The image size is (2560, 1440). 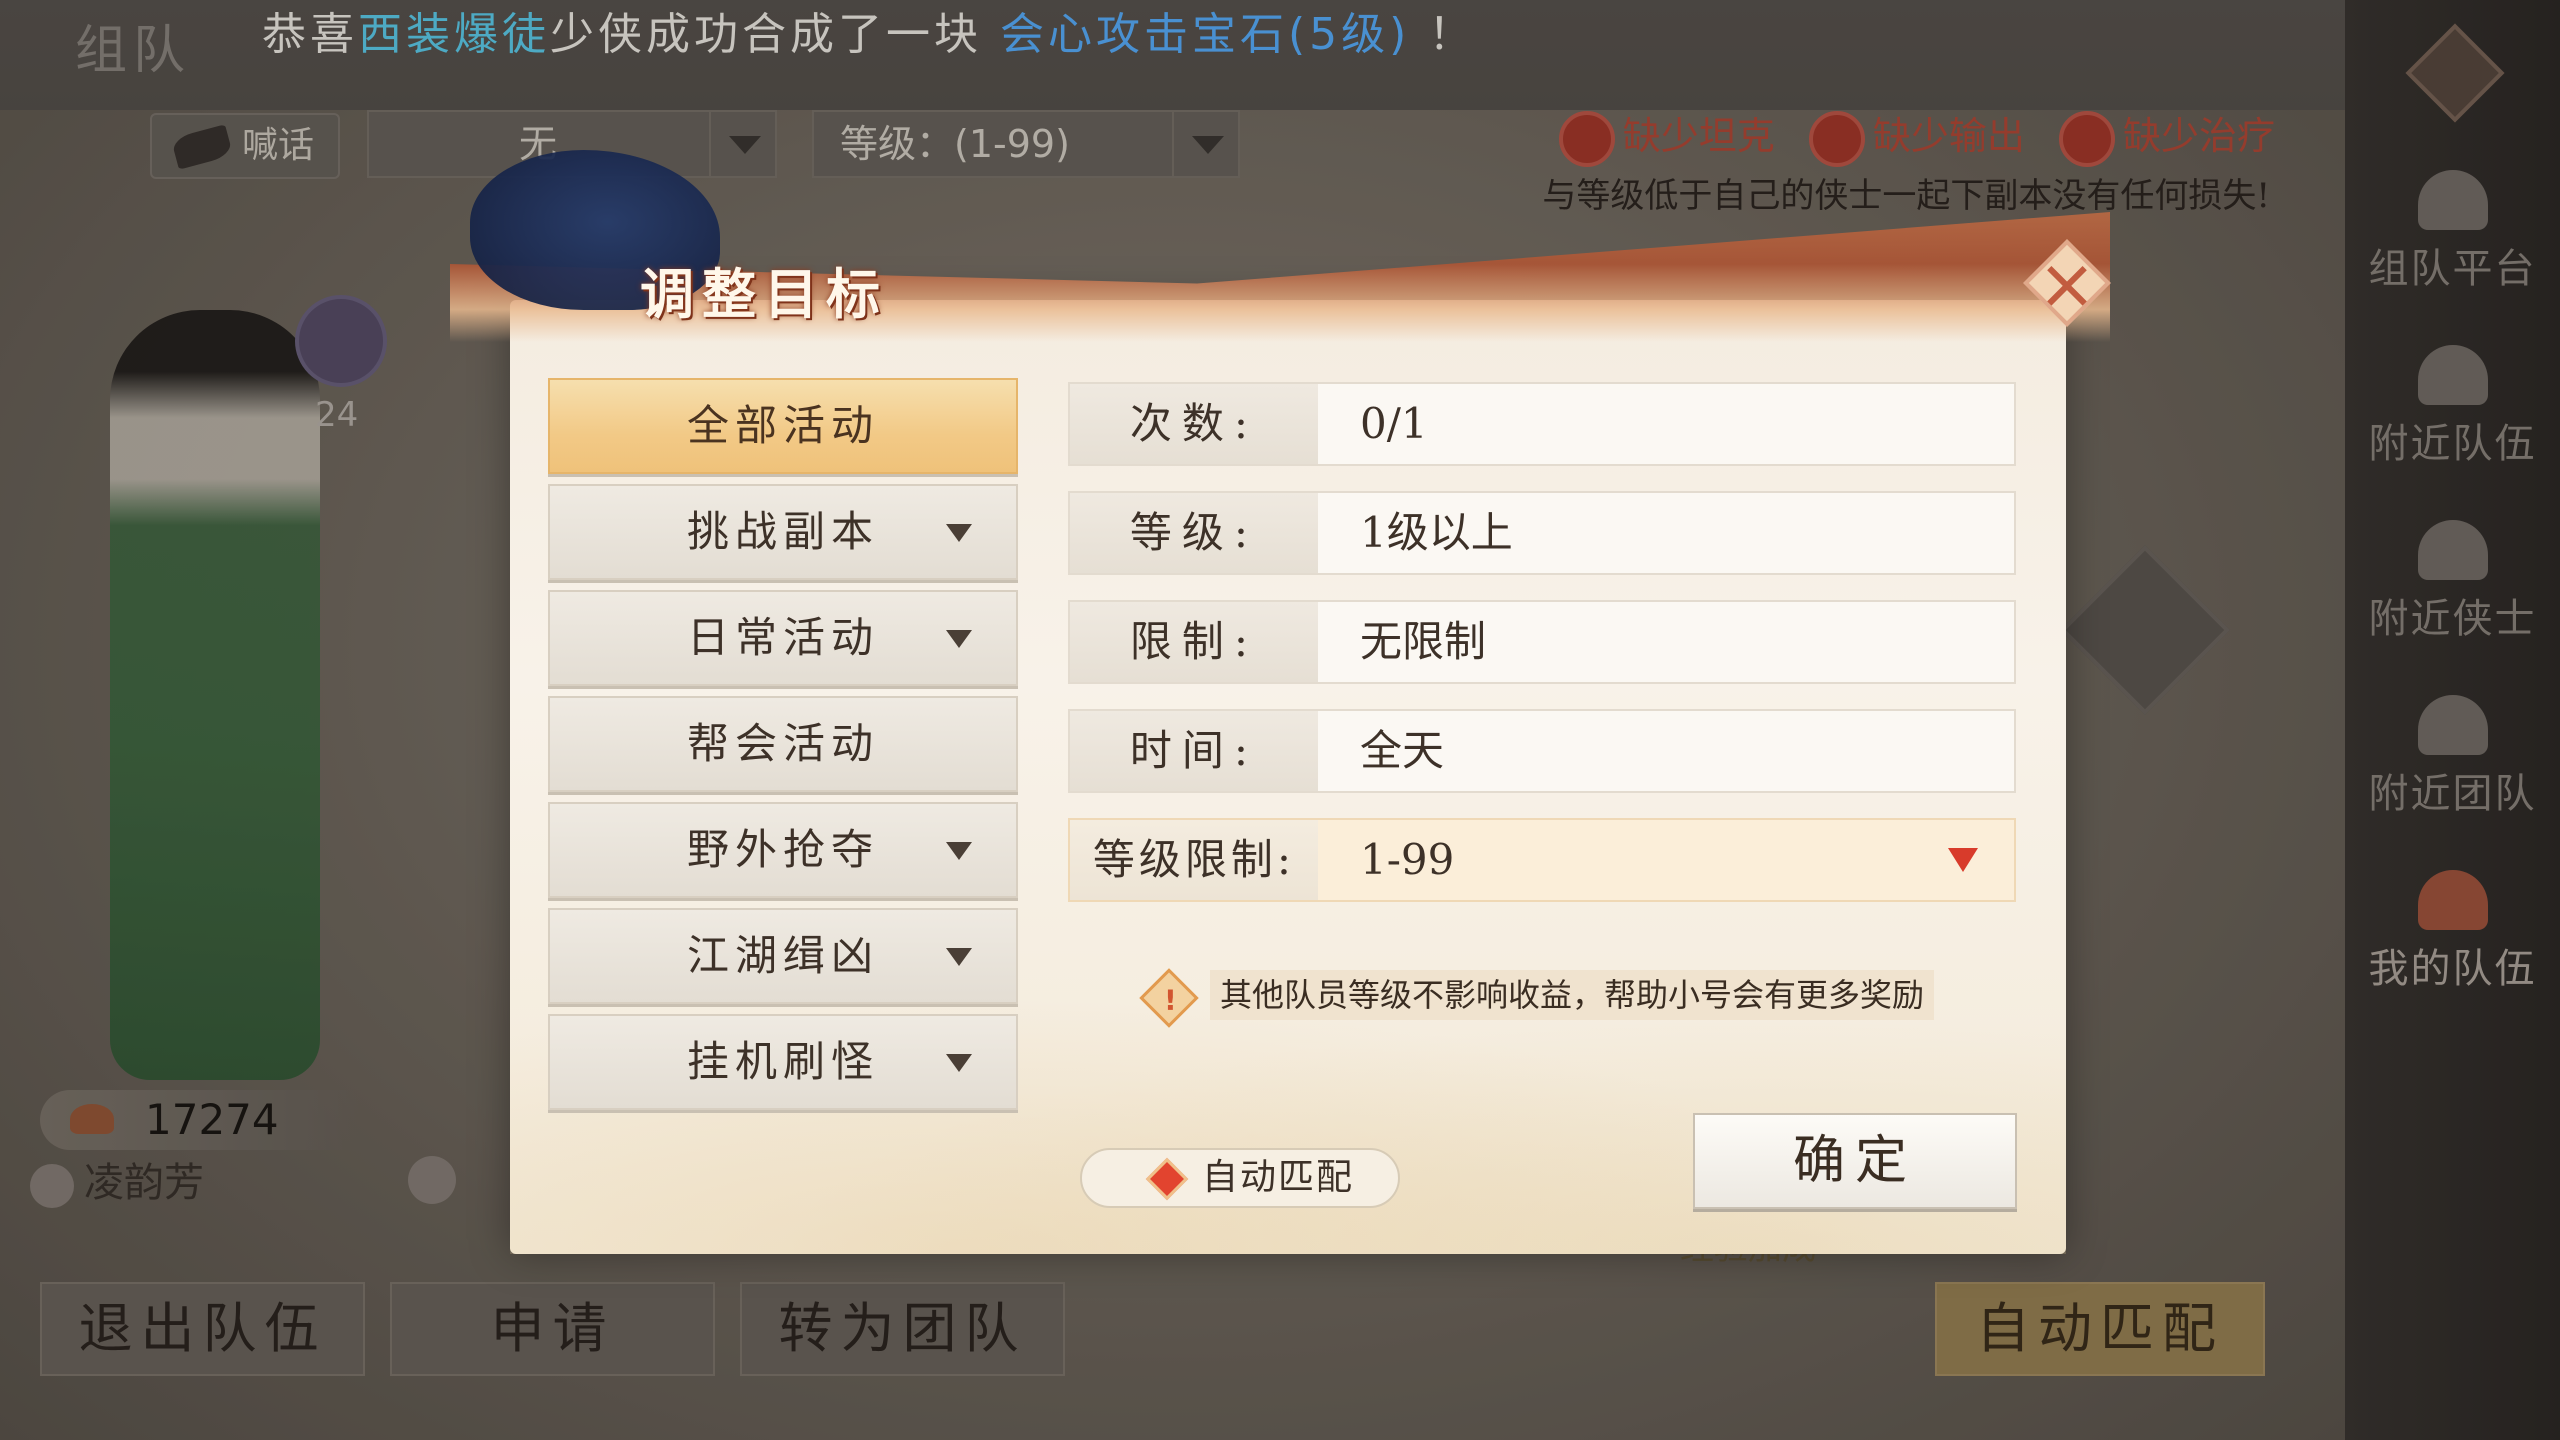 I want to click on warning-icon: !, so click(x=1169, y=997).